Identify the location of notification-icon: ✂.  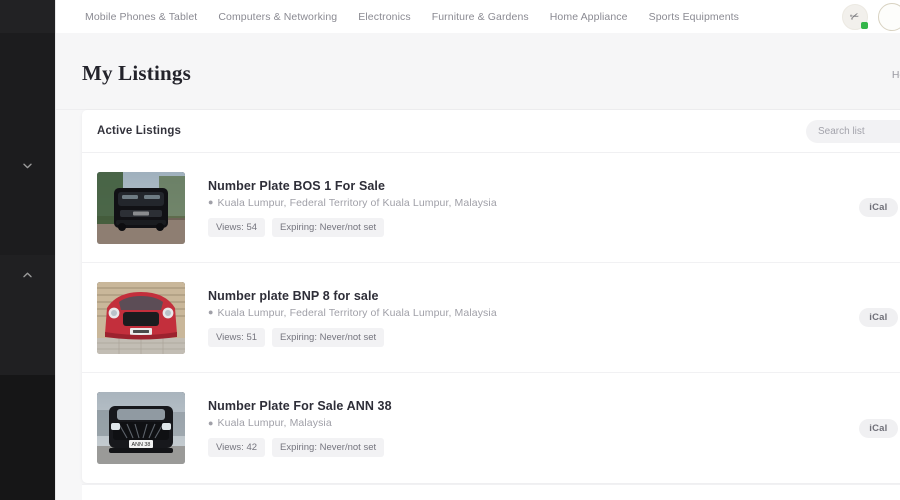
(855, 16).